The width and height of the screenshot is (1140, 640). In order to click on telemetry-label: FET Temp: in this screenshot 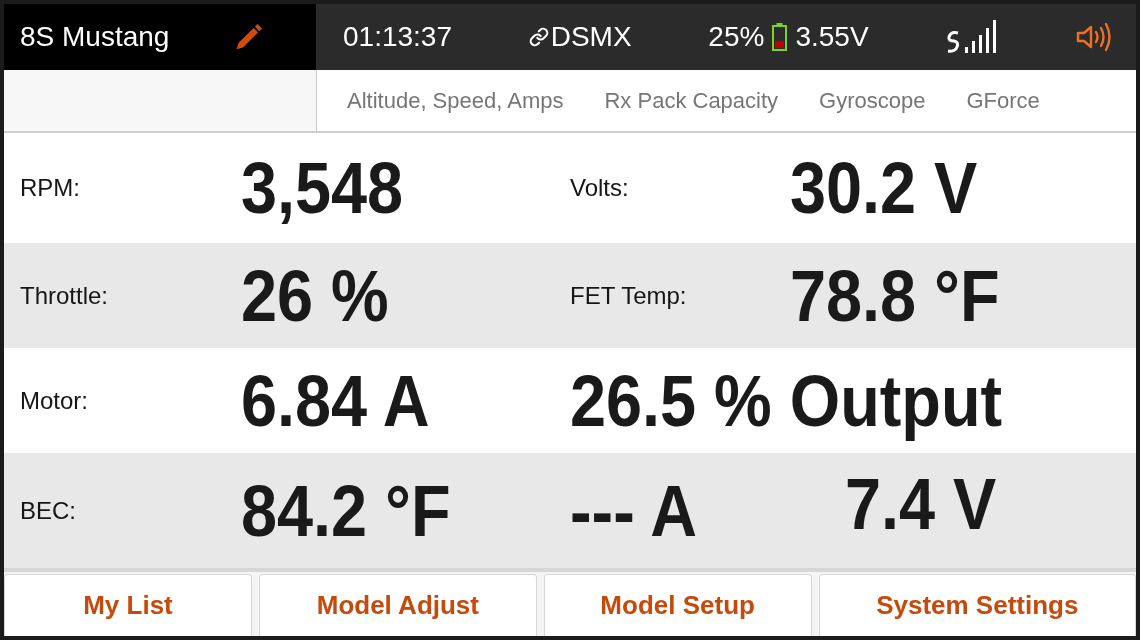, I will do `click(628, 295)`.